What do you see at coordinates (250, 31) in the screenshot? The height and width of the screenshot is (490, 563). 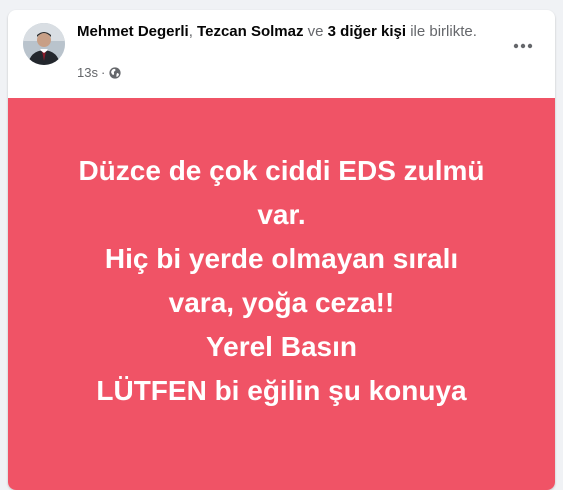 I see `author-link-2: Tezcan Solmaz` at bounding box center [250, 31].